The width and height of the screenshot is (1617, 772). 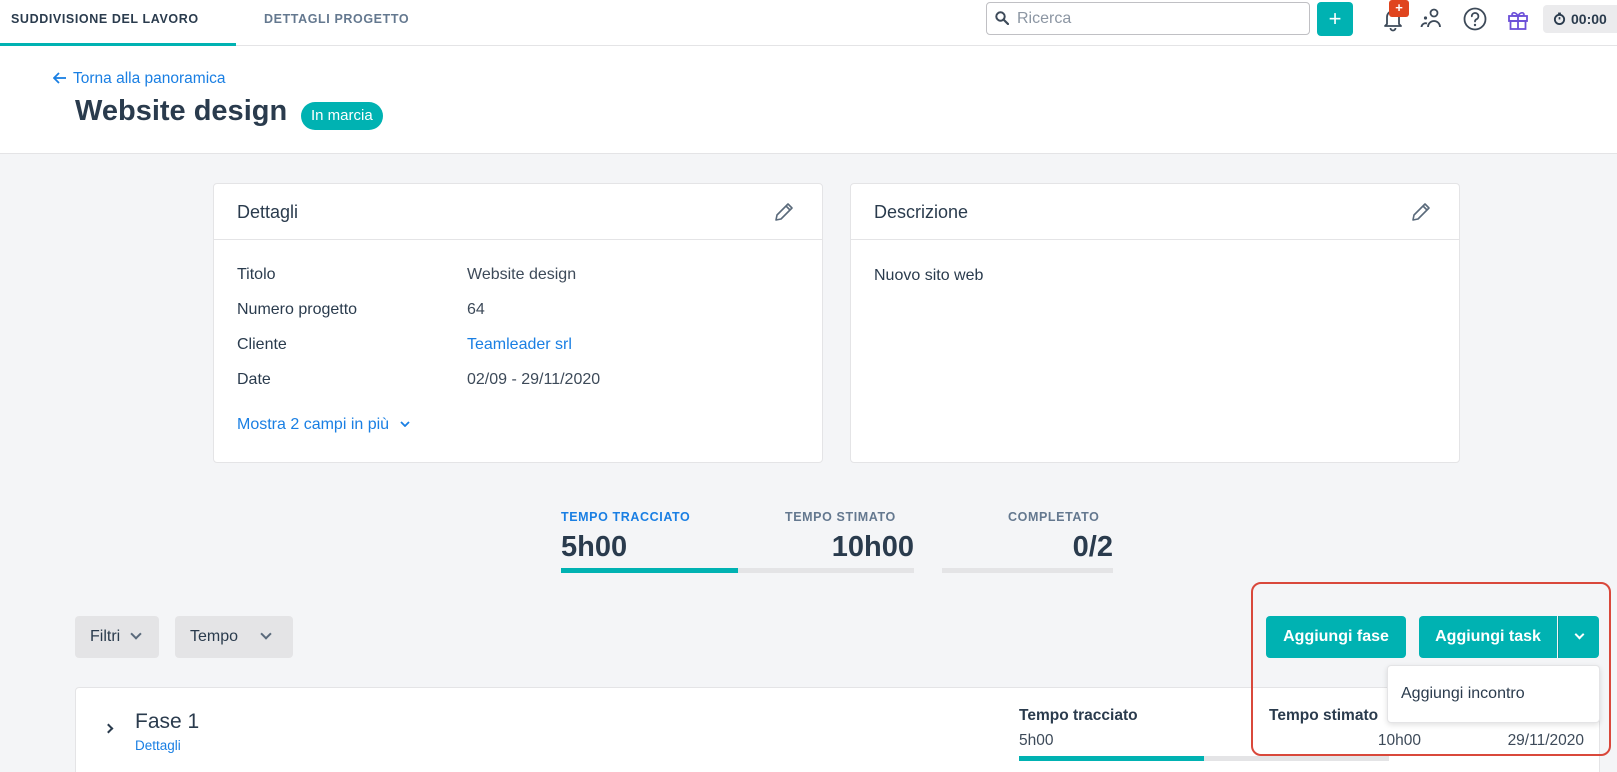 I want to click on detail-value: Website design, so click(x=522, y=274).